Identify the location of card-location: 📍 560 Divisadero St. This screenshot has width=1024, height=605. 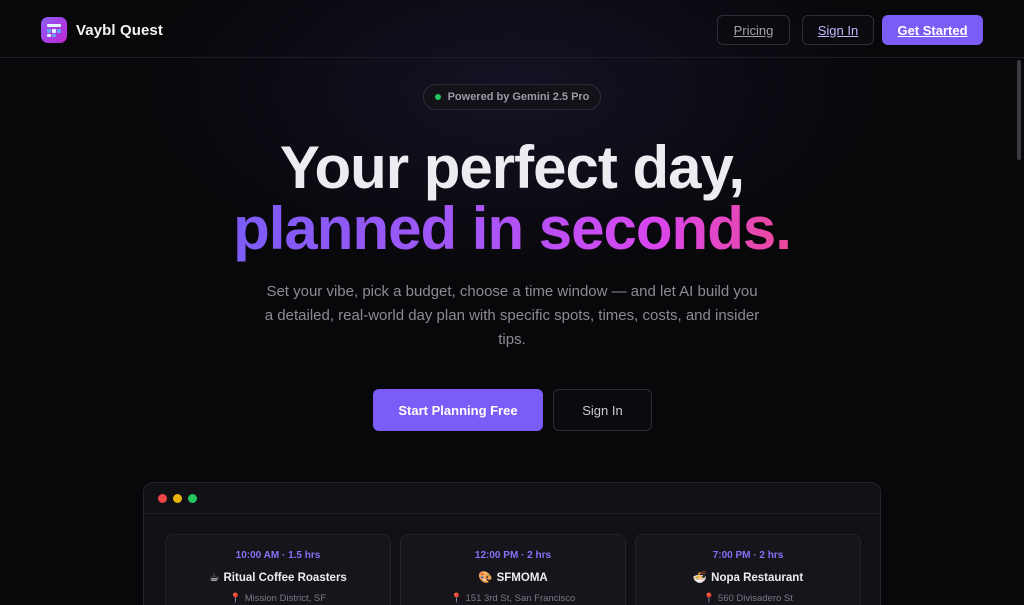
(748, 598).